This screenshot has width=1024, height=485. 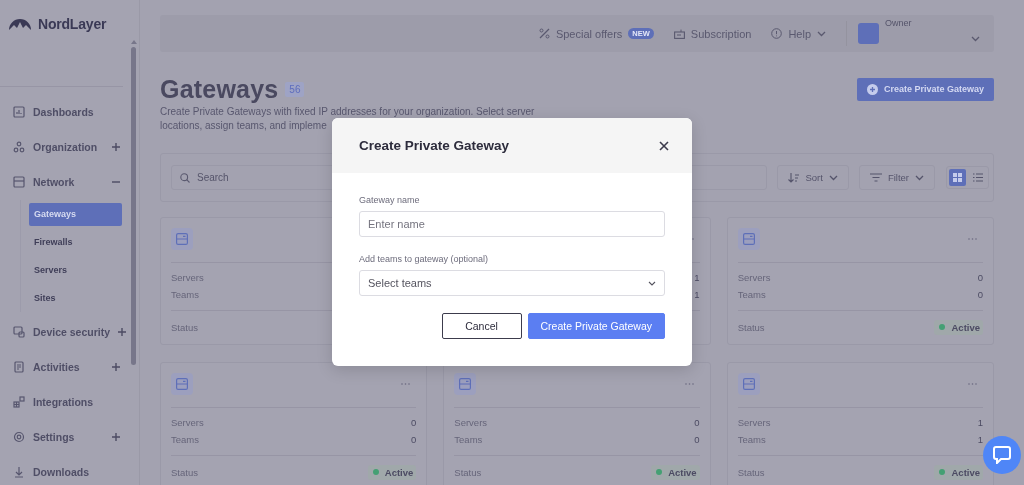 What do you see at coordinates (872, 89) in the screenshot?
I see `plus-circle-icon` at bounding box center [872, 89].